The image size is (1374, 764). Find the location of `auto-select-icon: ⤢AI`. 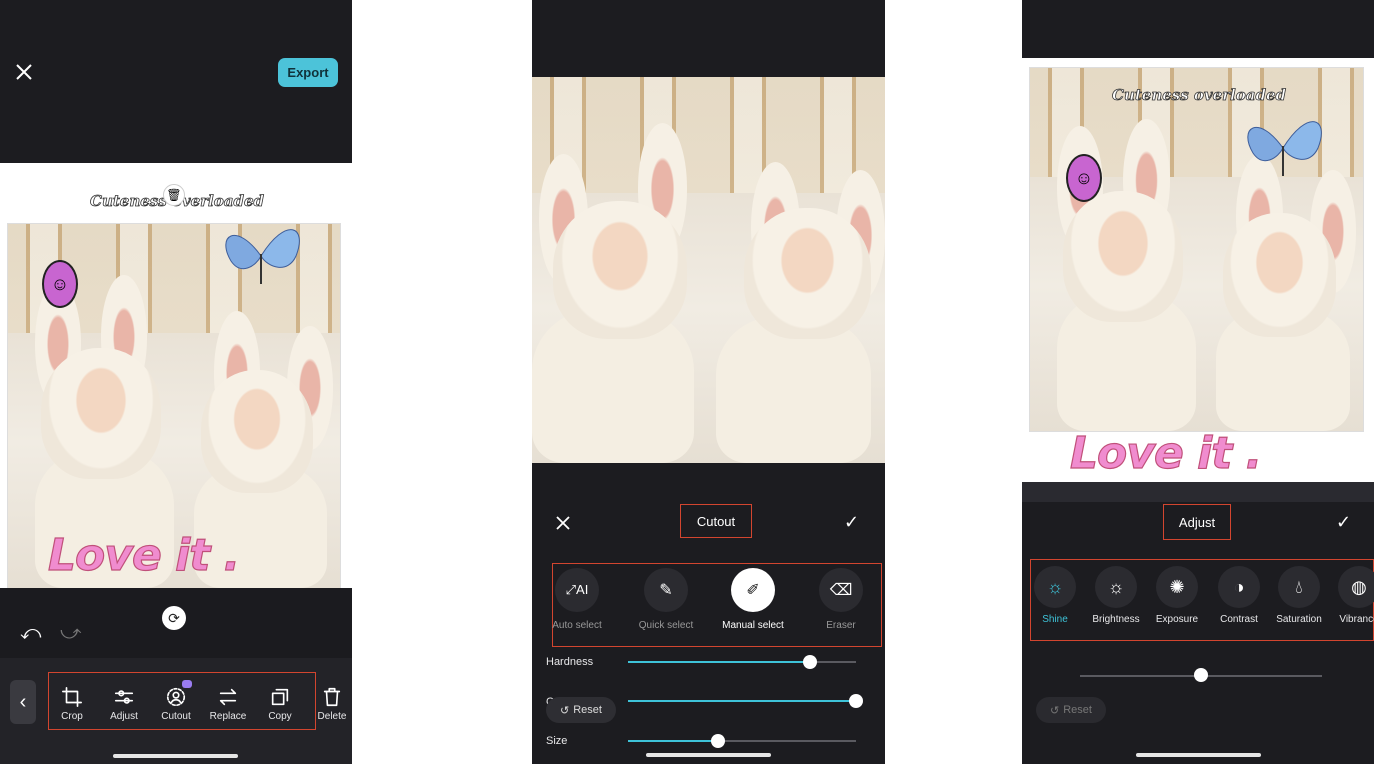

auto-select-icon: ⤢AI is located at coordinates (577, 589).